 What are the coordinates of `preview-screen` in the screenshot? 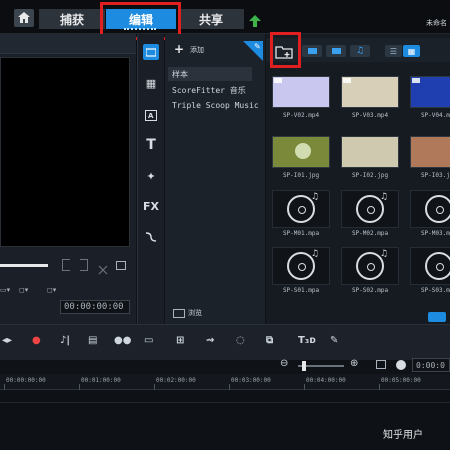 It's located at (65, 152).